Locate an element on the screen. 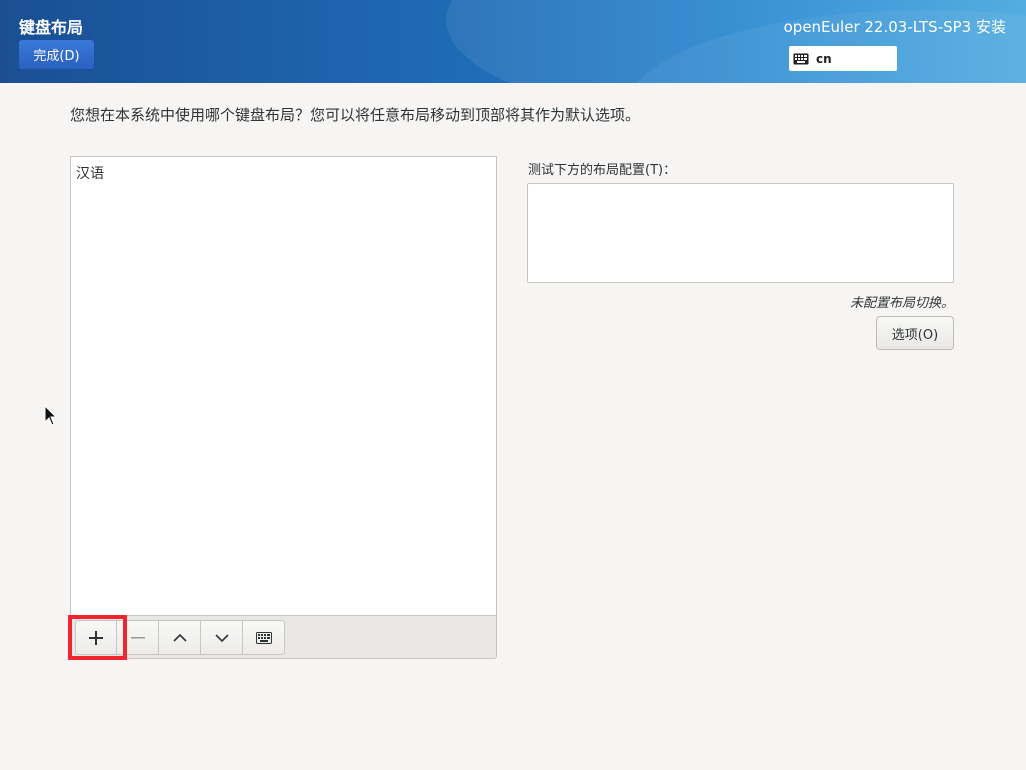  product-title: openEuler 22.03-LTS-SP3 安装 is located at coordinates (894, 27).